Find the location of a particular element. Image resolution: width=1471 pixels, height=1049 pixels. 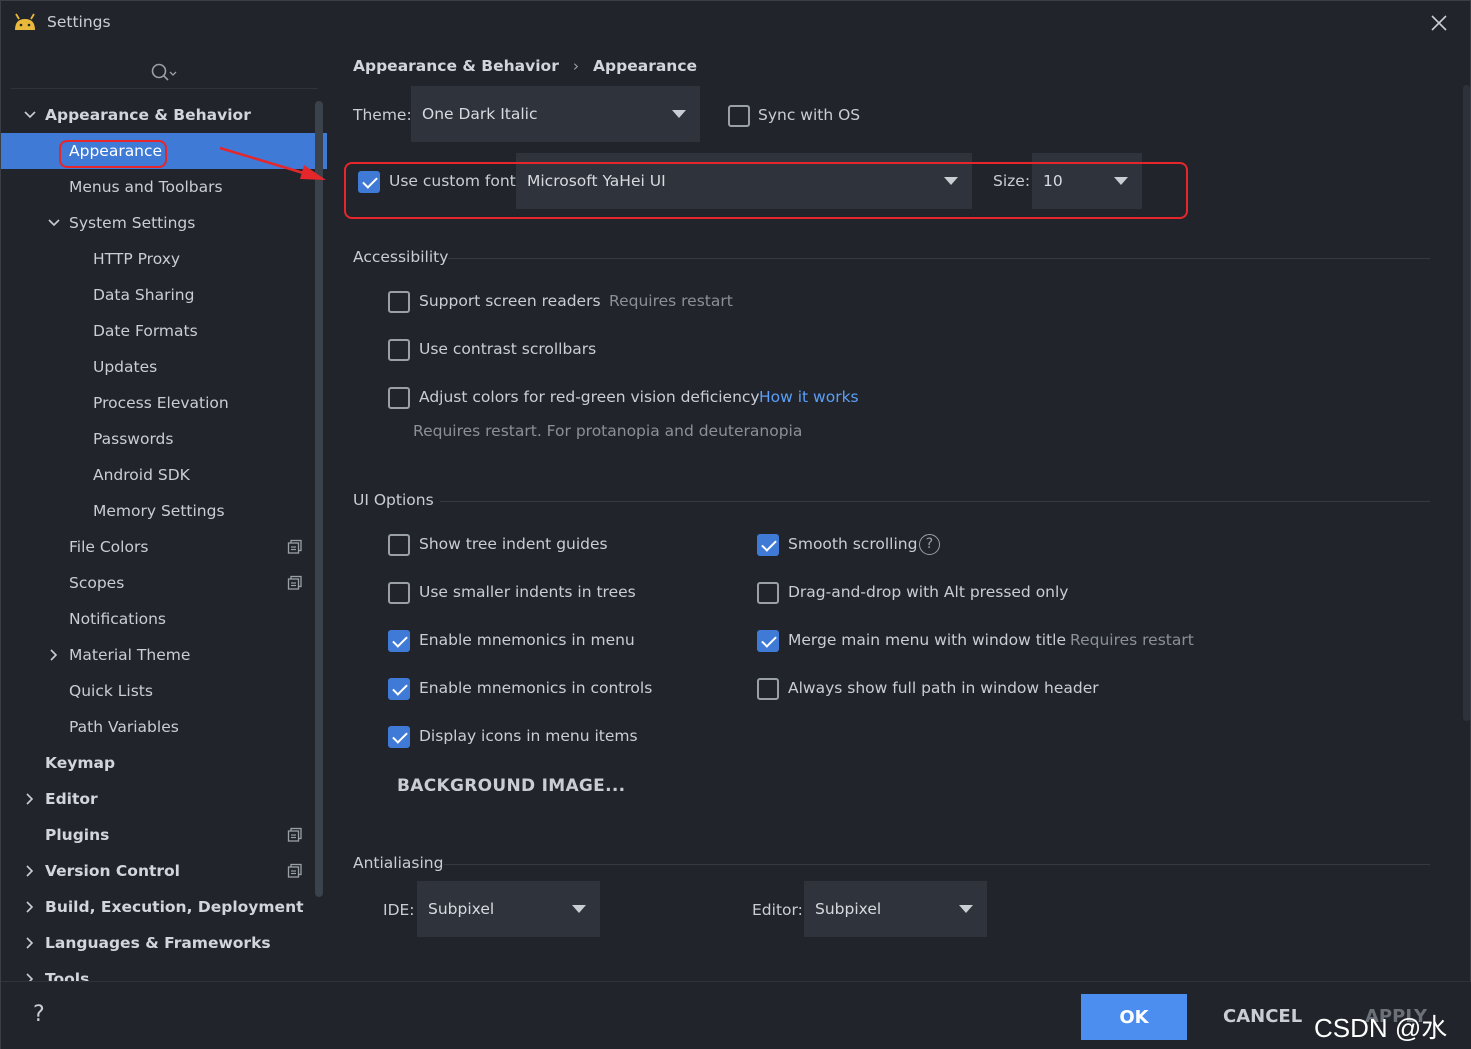

android-studio-icon is located at coordinates (25, 21).